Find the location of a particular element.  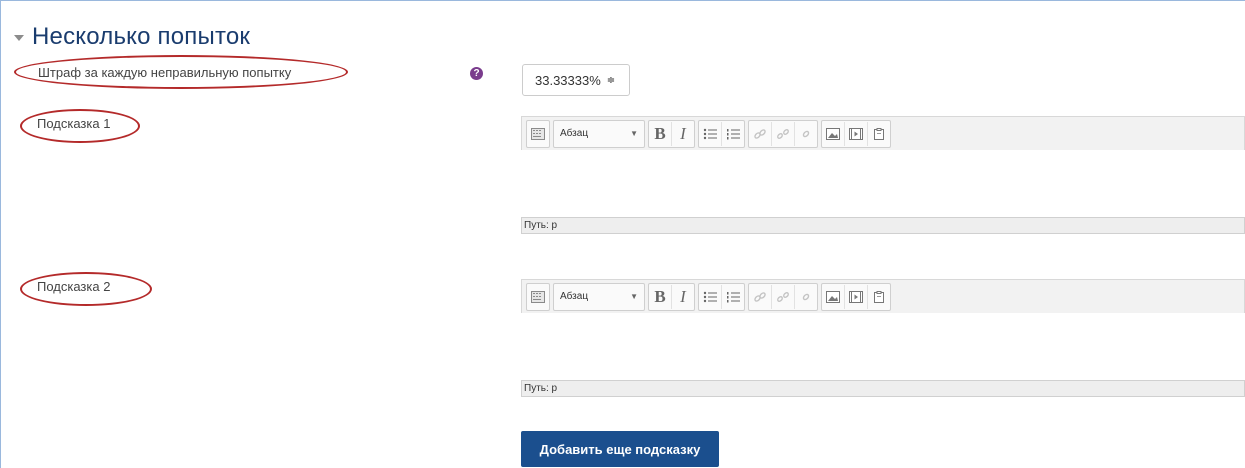

section-header: Несколько попыток is located at coordinates (132, 37).